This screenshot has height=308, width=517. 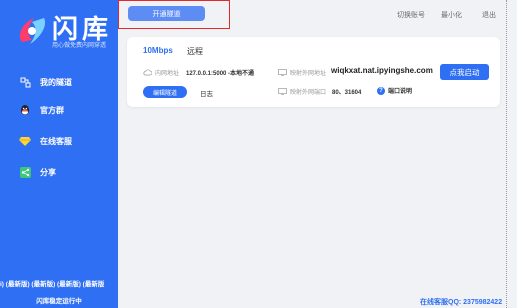 I want to click on tunnel-icon, so click(x=25, y=82).